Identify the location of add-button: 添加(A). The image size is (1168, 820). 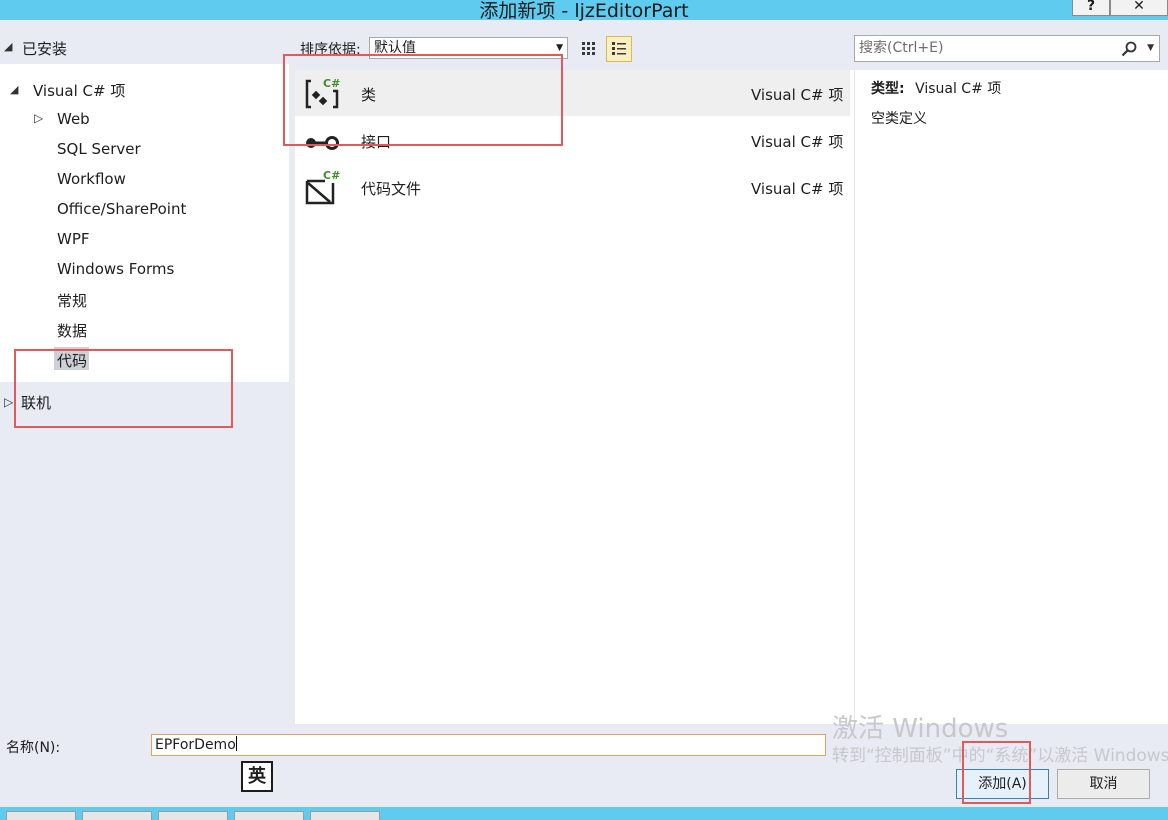
(1002, 784).